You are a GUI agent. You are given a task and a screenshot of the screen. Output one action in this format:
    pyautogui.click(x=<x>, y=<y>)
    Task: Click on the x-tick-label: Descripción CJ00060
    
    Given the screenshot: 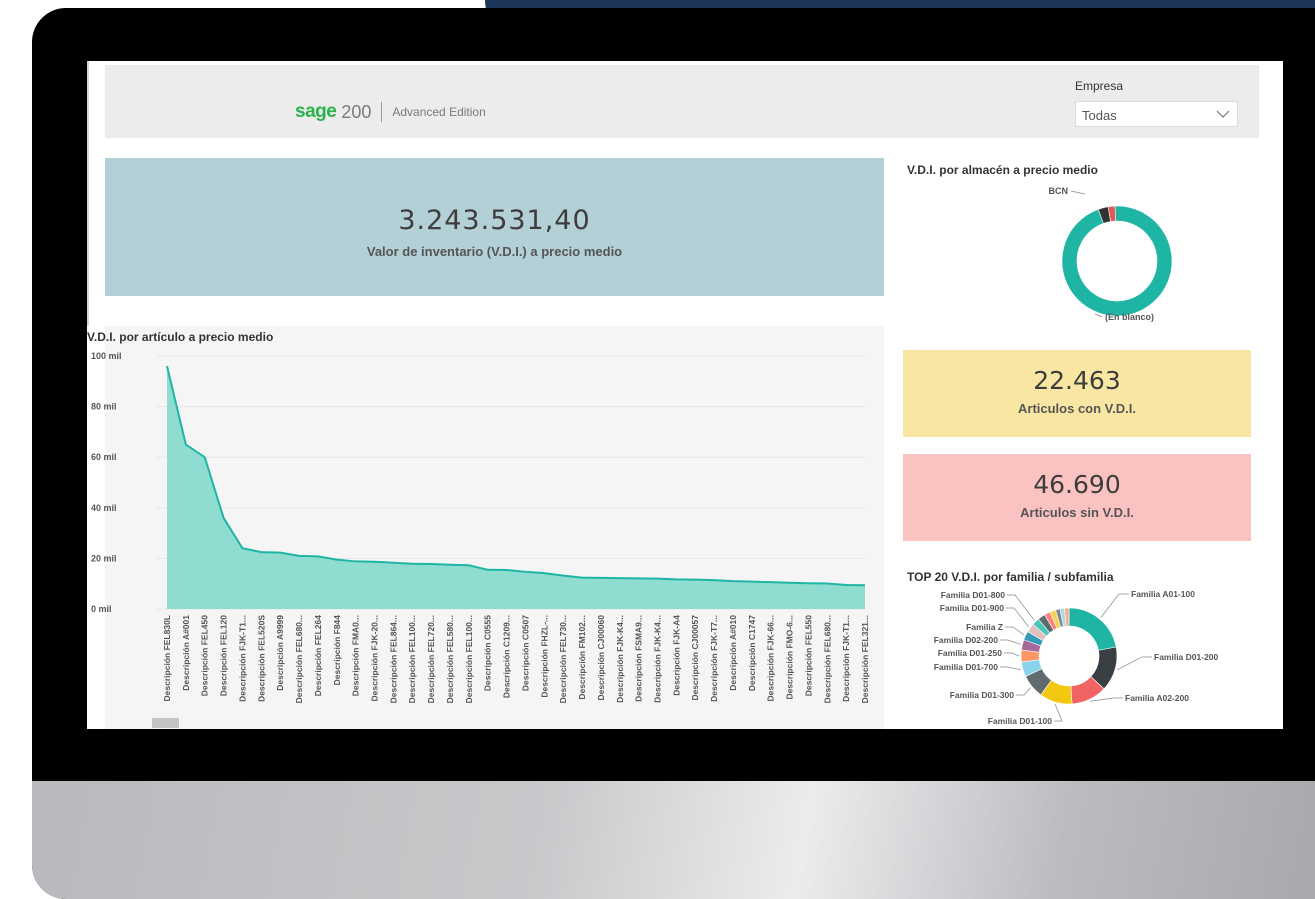 What is the action you would take?
    pyautogui.click(x=601, y=658)
    